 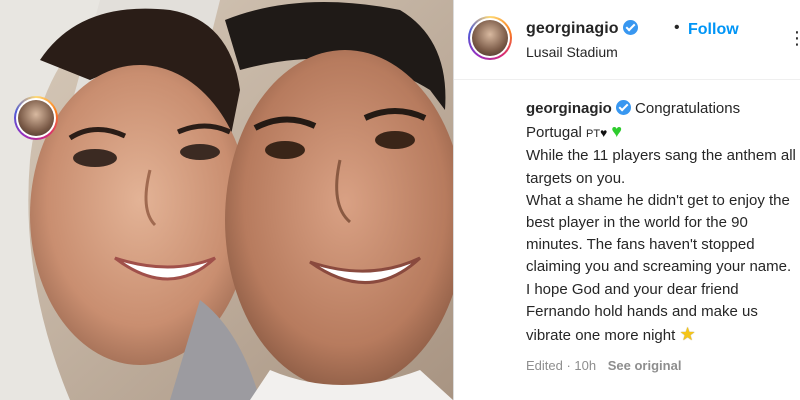 What do you see at coordinates (687, 334) in the screenshot?
I see `star-icon: ★` at bounding box center [687, 334].